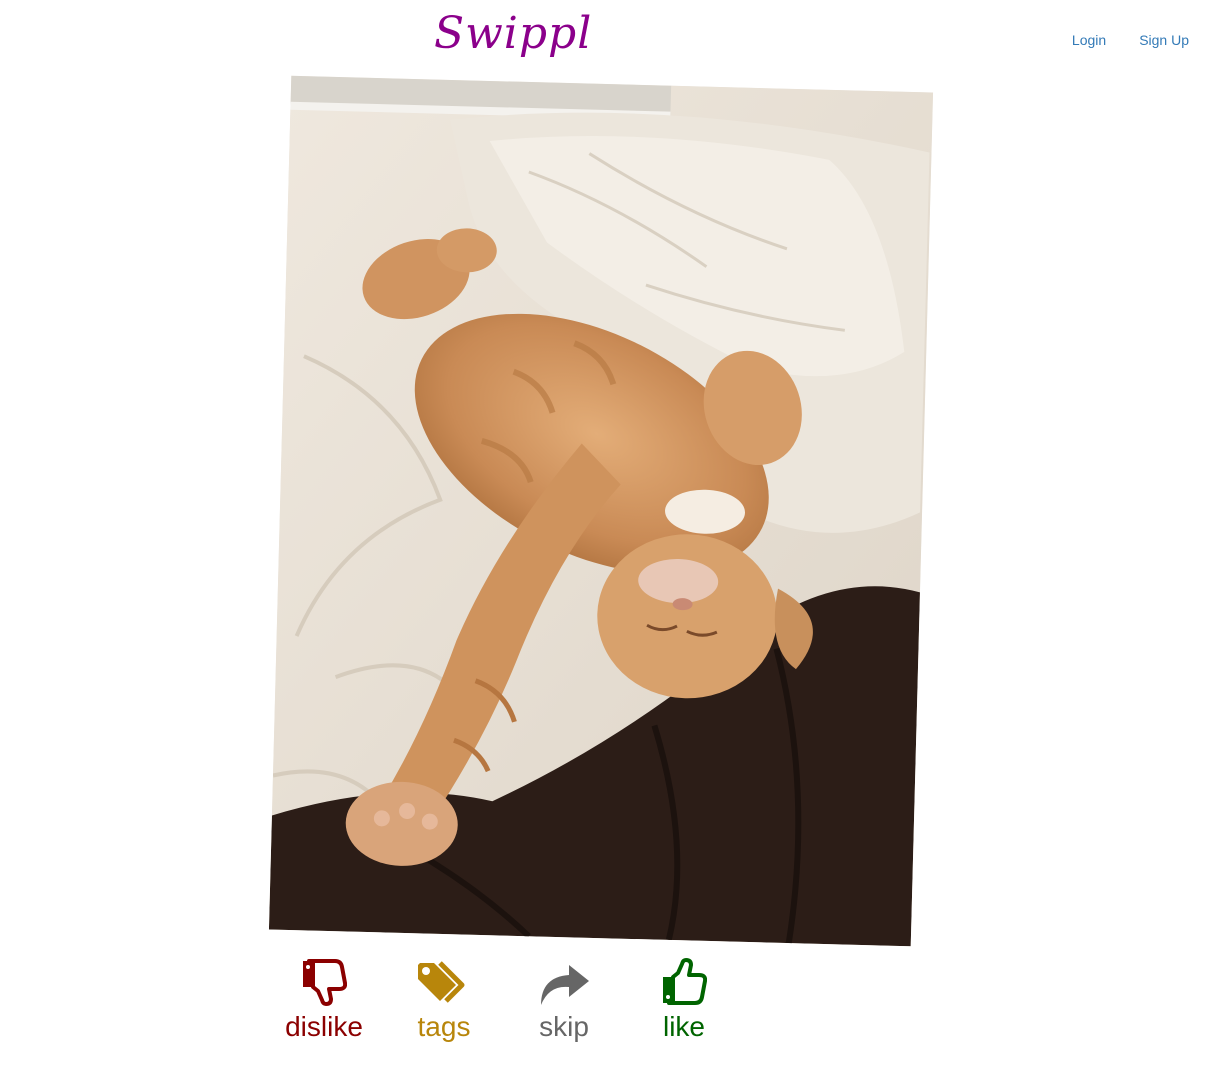  What do you see at coordinates (683, 1026) in the screenshot?
I see `like-label: like` at bounding box center [683, 1026].